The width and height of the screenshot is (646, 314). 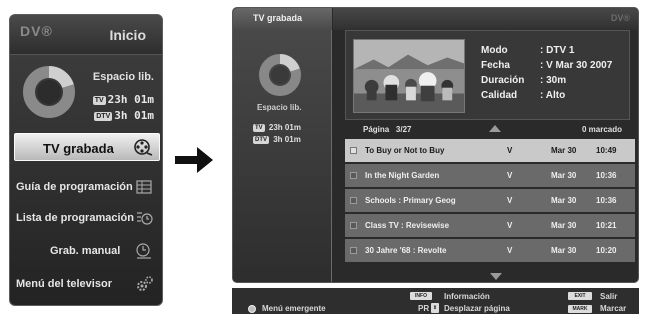 I want to click on recording-row: Schools : Primary Geog V Mar 30 10:36, so click(x=490, y=200).